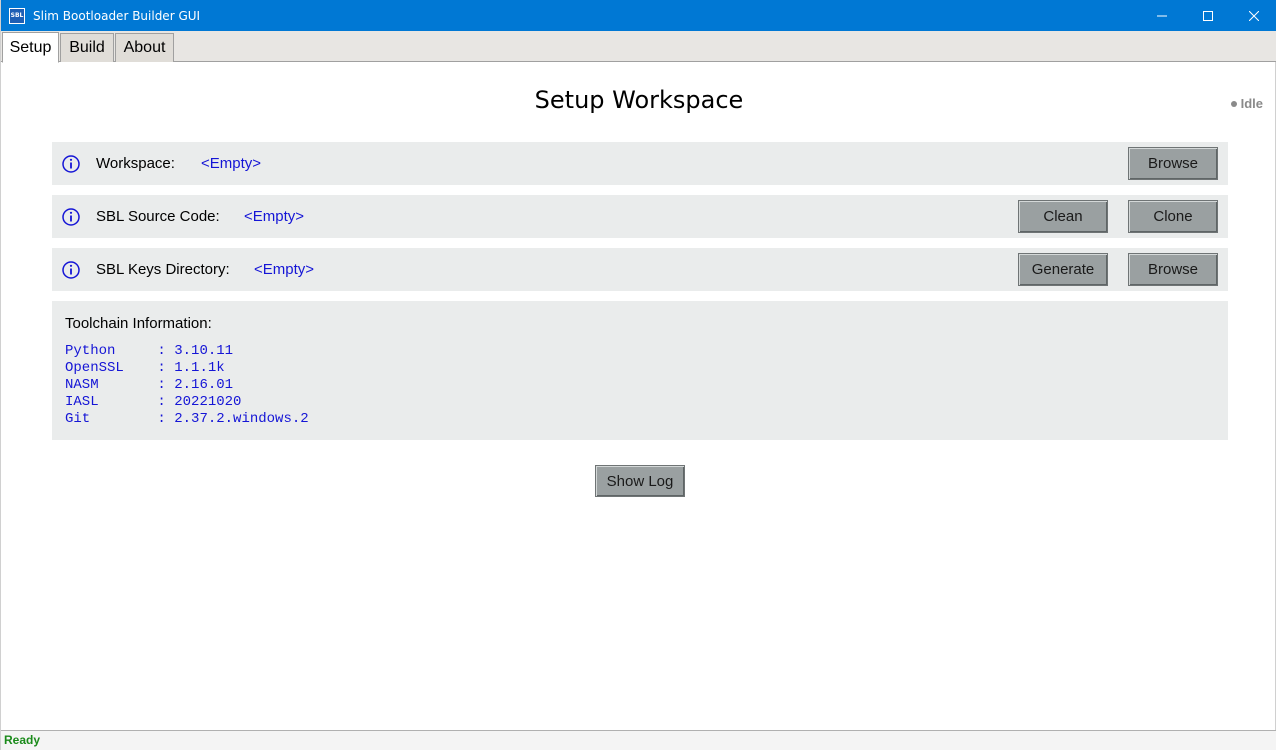 The width and height of the screenshot is (1276, 750). What do you see at coordinates (111, 419) in the screenshot?
I see `toolchain-item-name: Git` at bounding box center [111, 419].